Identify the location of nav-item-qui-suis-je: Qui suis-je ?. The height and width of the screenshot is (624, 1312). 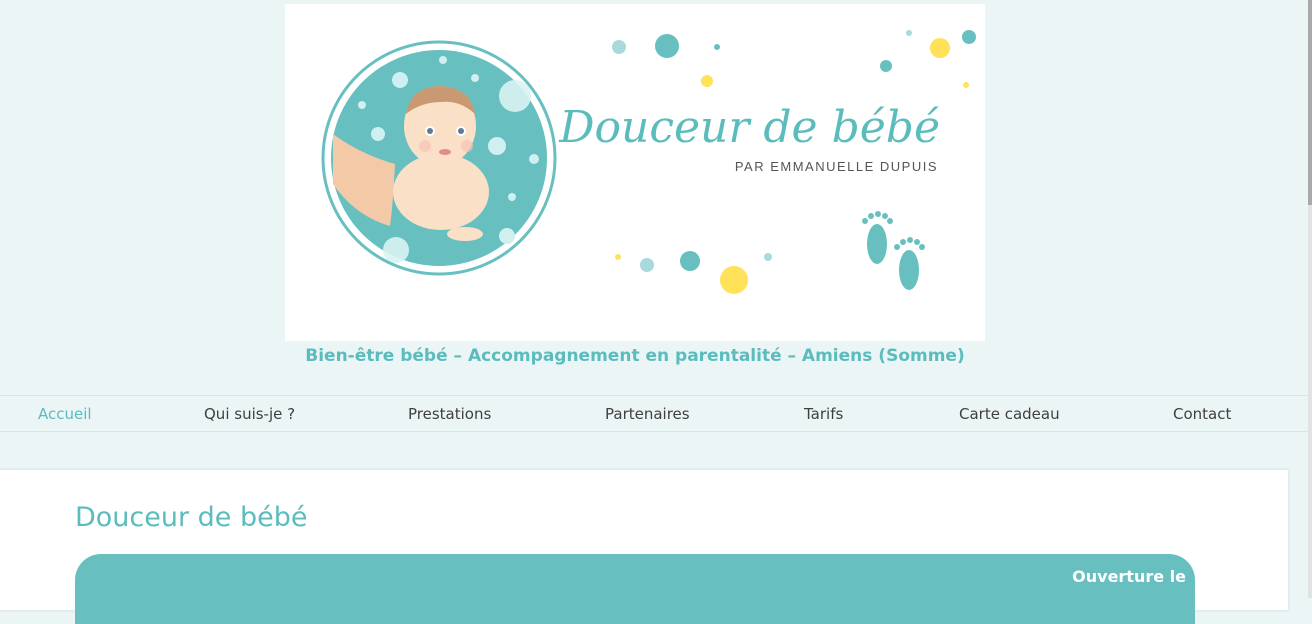
(249, 414).